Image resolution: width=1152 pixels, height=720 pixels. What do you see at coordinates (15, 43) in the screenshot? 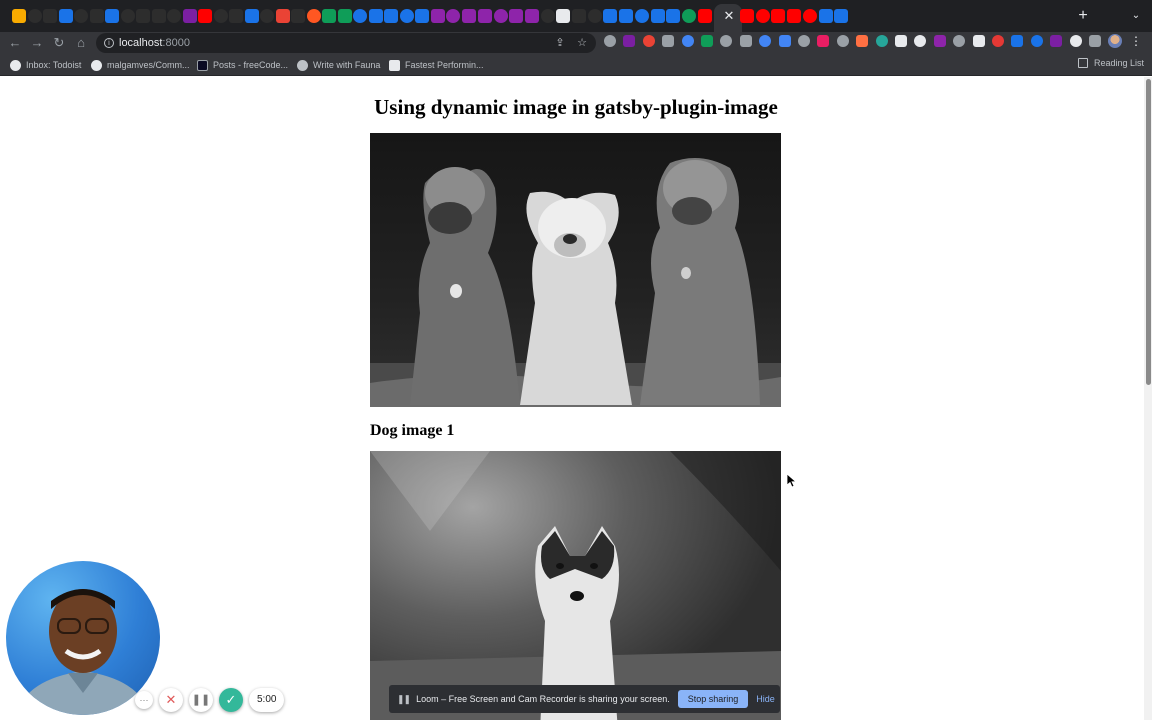
I see `back-icon: ←` at bounding box center [15, 43].